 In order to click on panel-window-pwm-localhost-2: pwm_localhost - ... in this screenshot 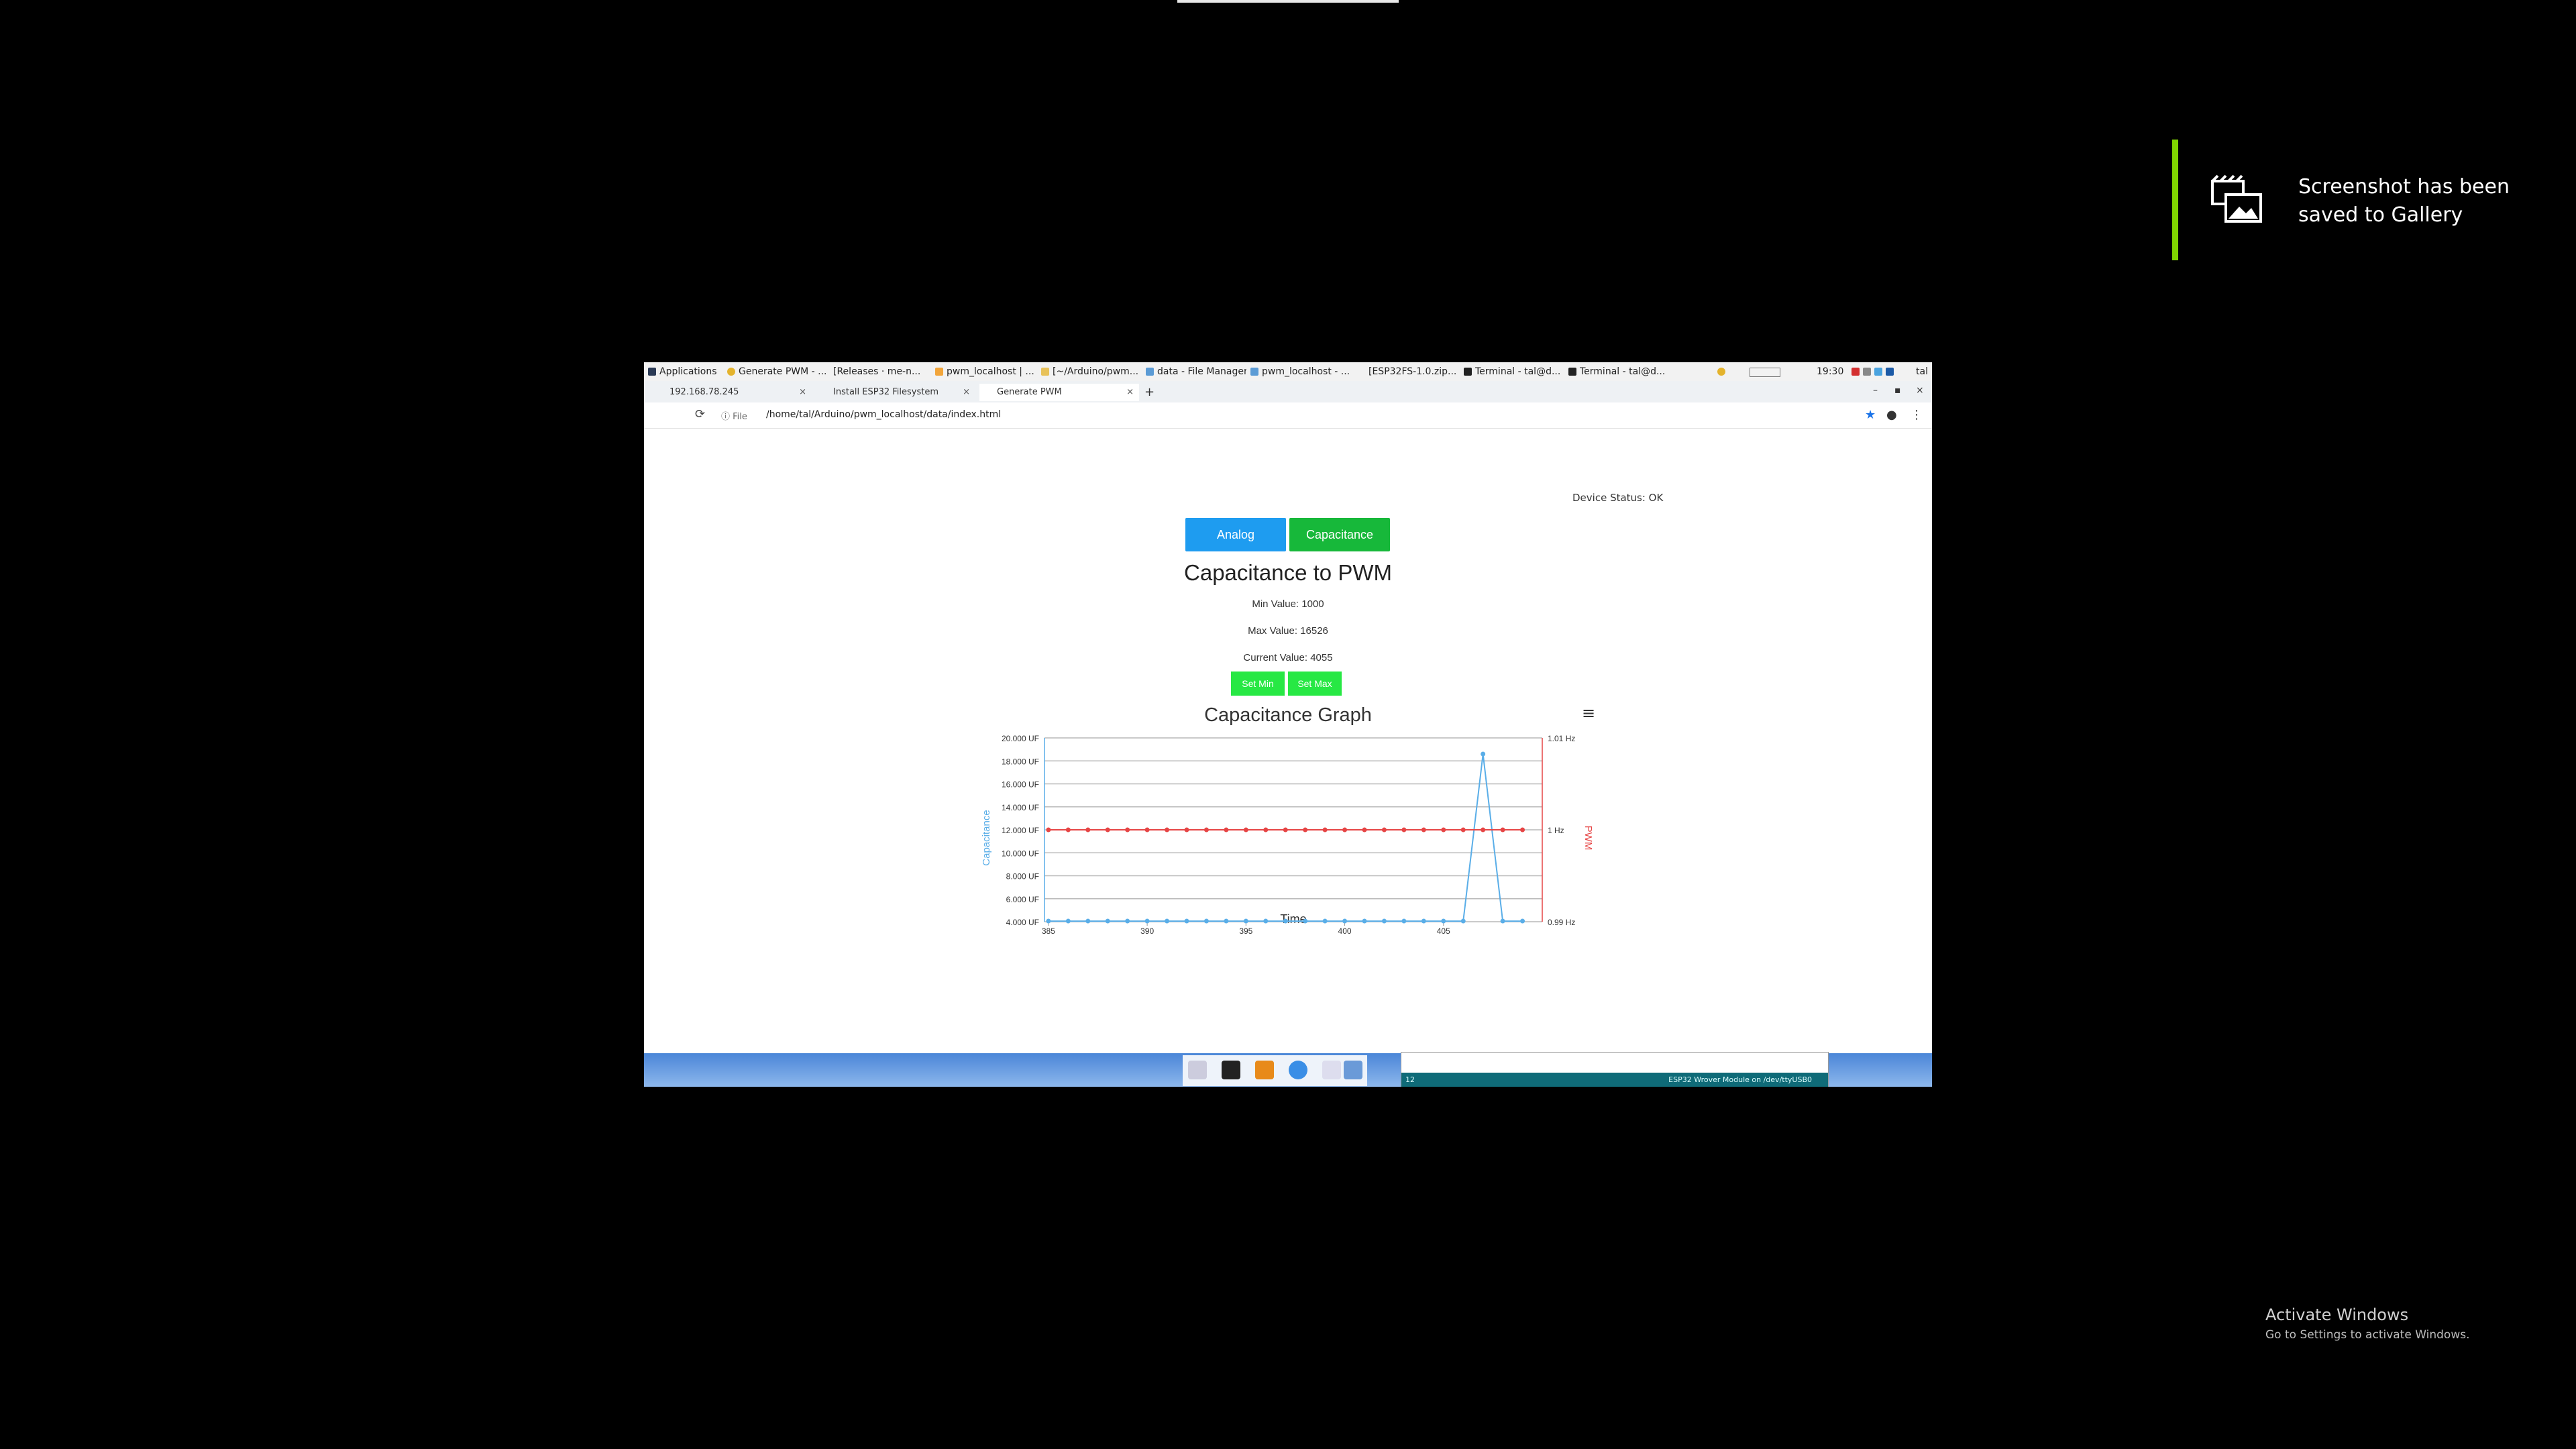, I will do `click(1300, 371)`.